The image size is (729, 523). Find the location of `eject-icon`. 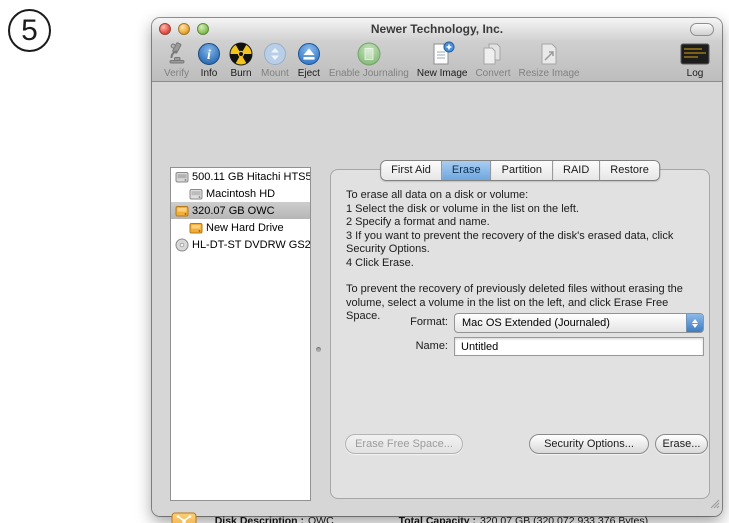

eject-icon is located at coordinates (309, 54).